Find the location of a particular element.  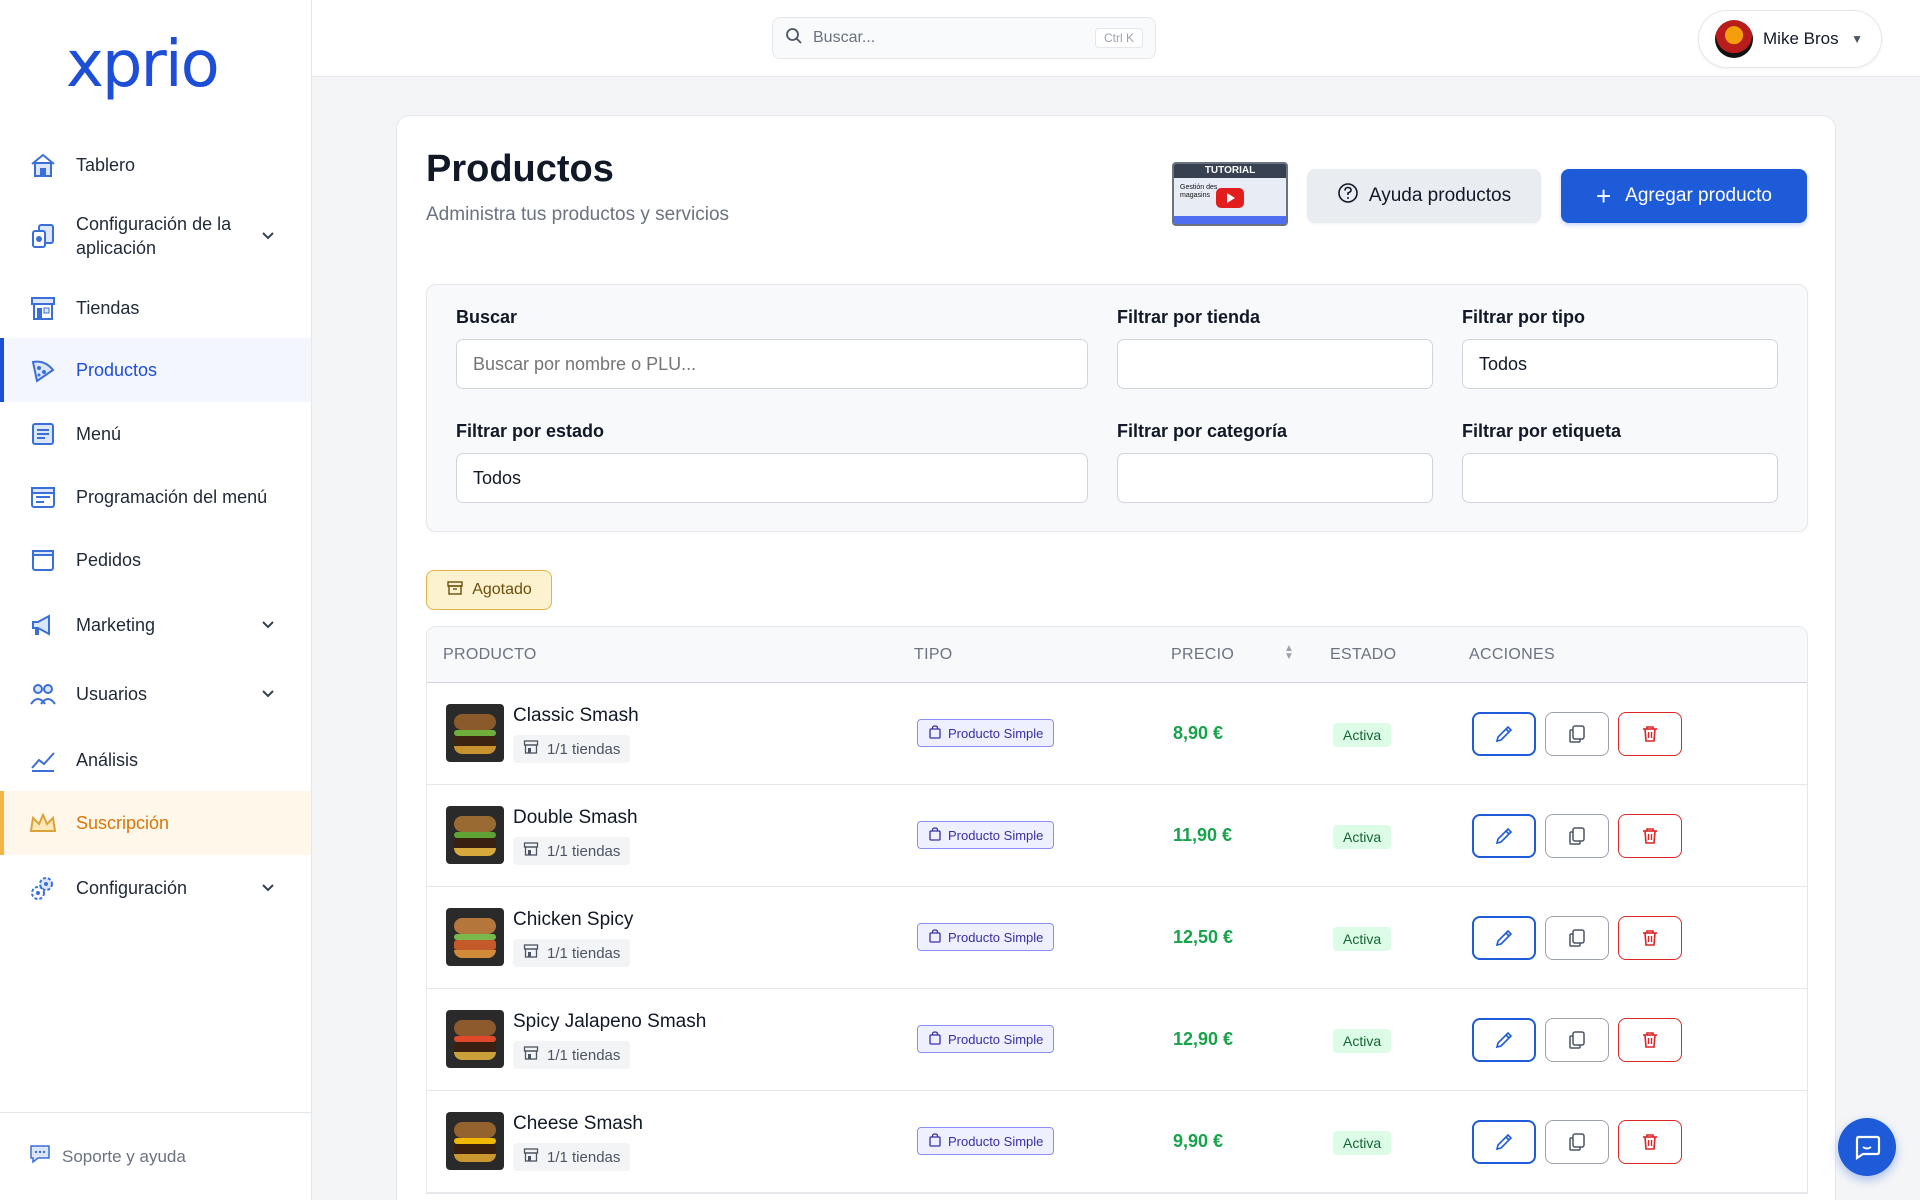

sidebar-item-analisis: Análisis is located at coordinates (155, 760).